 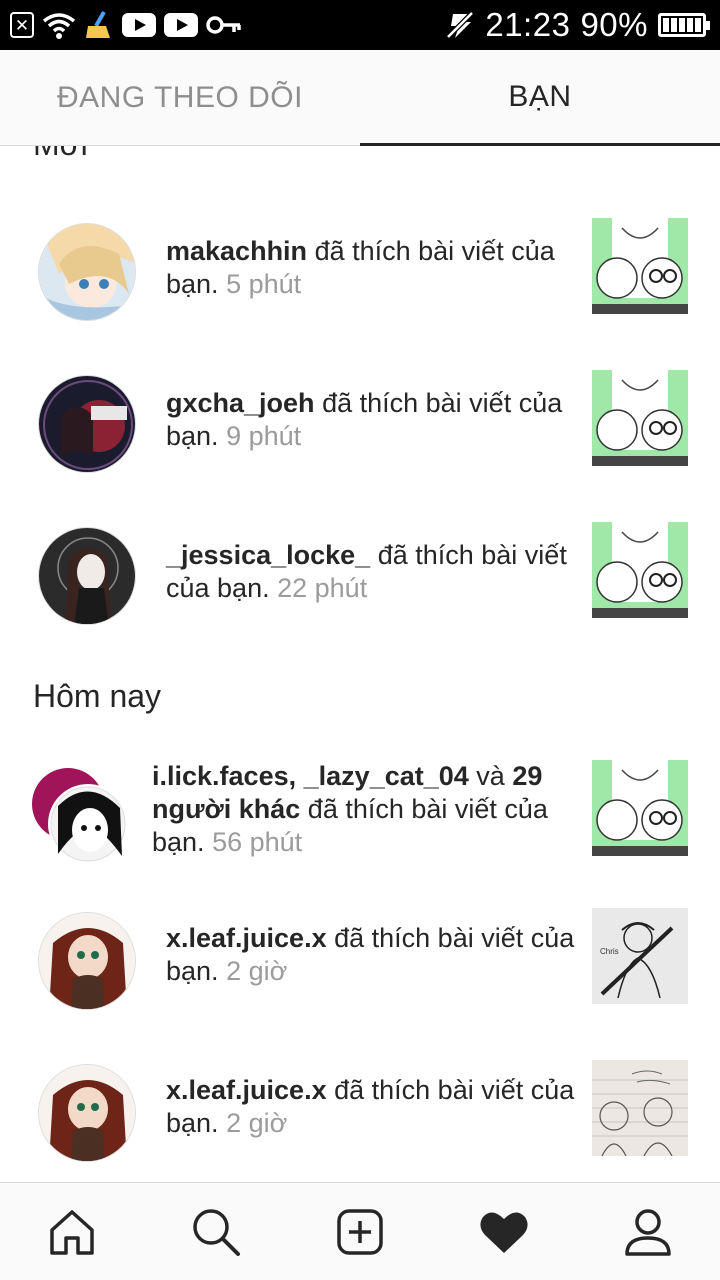 I want to click on notebook-thumbnail-image, so click(x=640, y=1108).